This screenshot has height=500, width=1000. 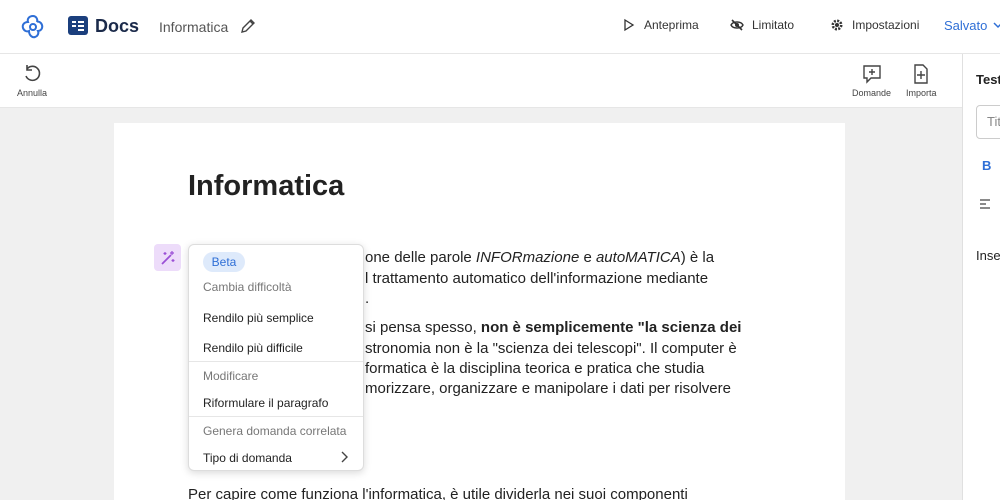 I want to click on menu-item-simpler: Rendilo più semplice, so click(x=258, y=318).